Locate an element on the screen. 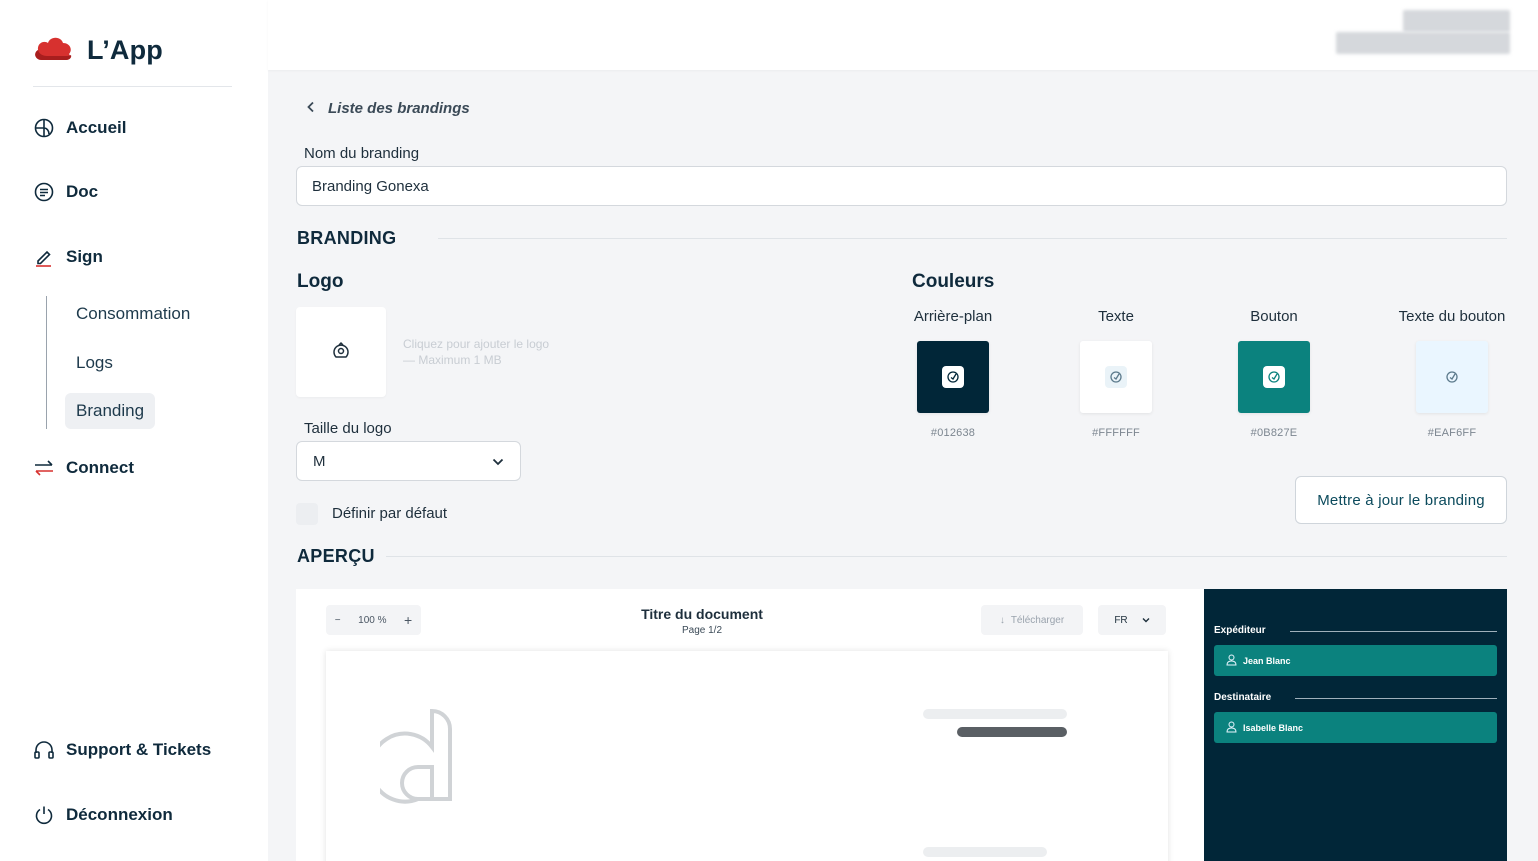  logo-hint-line: Cliquez pour ajouter le logo is located at coordinates (476, 344).